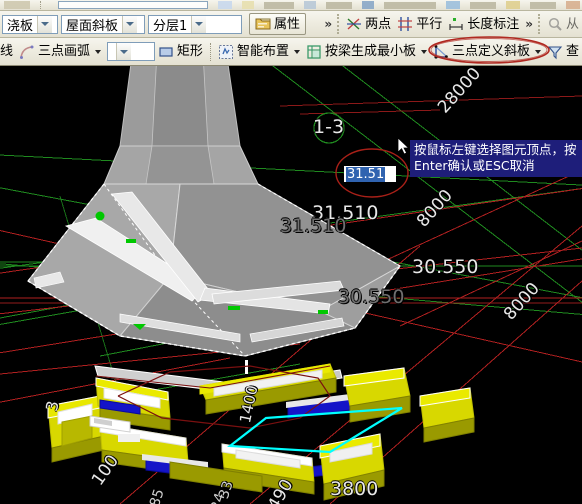  I want to click on three-point-slope-button: 三点定义斜板, so click(487, 52).